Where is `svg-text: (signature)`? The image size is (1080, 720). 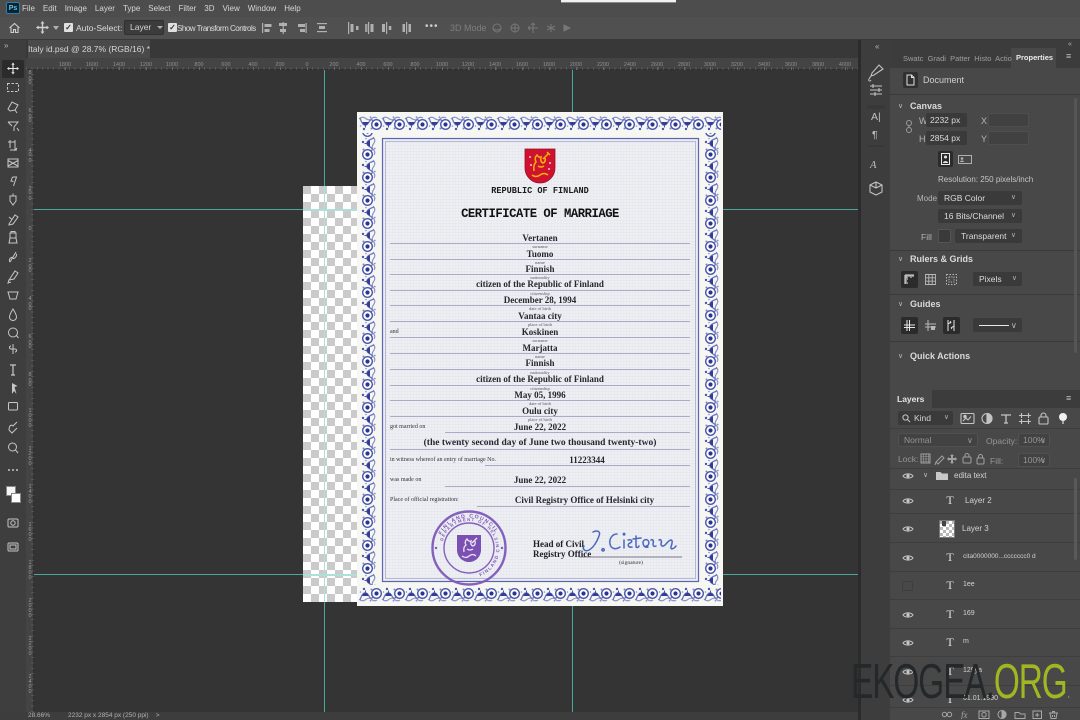
svg-text: (signature) is located at coordinates (631, 562).